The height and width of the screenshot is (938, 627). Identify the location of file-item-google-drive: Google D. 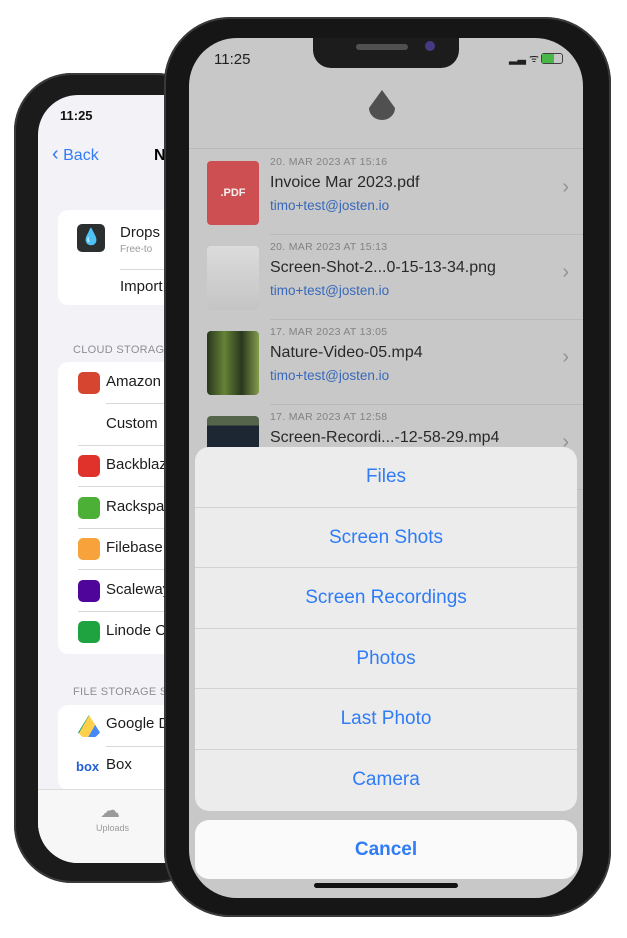
(137, 723).